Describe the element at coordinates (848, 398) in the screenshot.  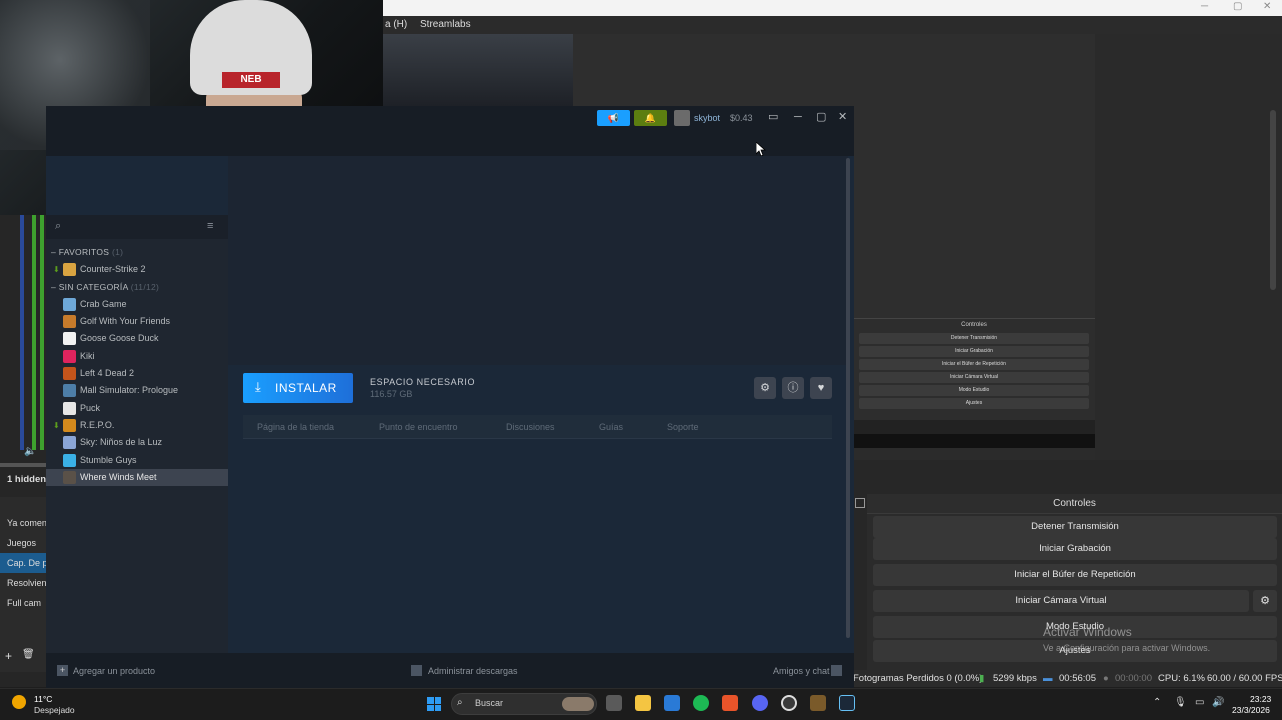
I see `steam-scrollbar` at that location.